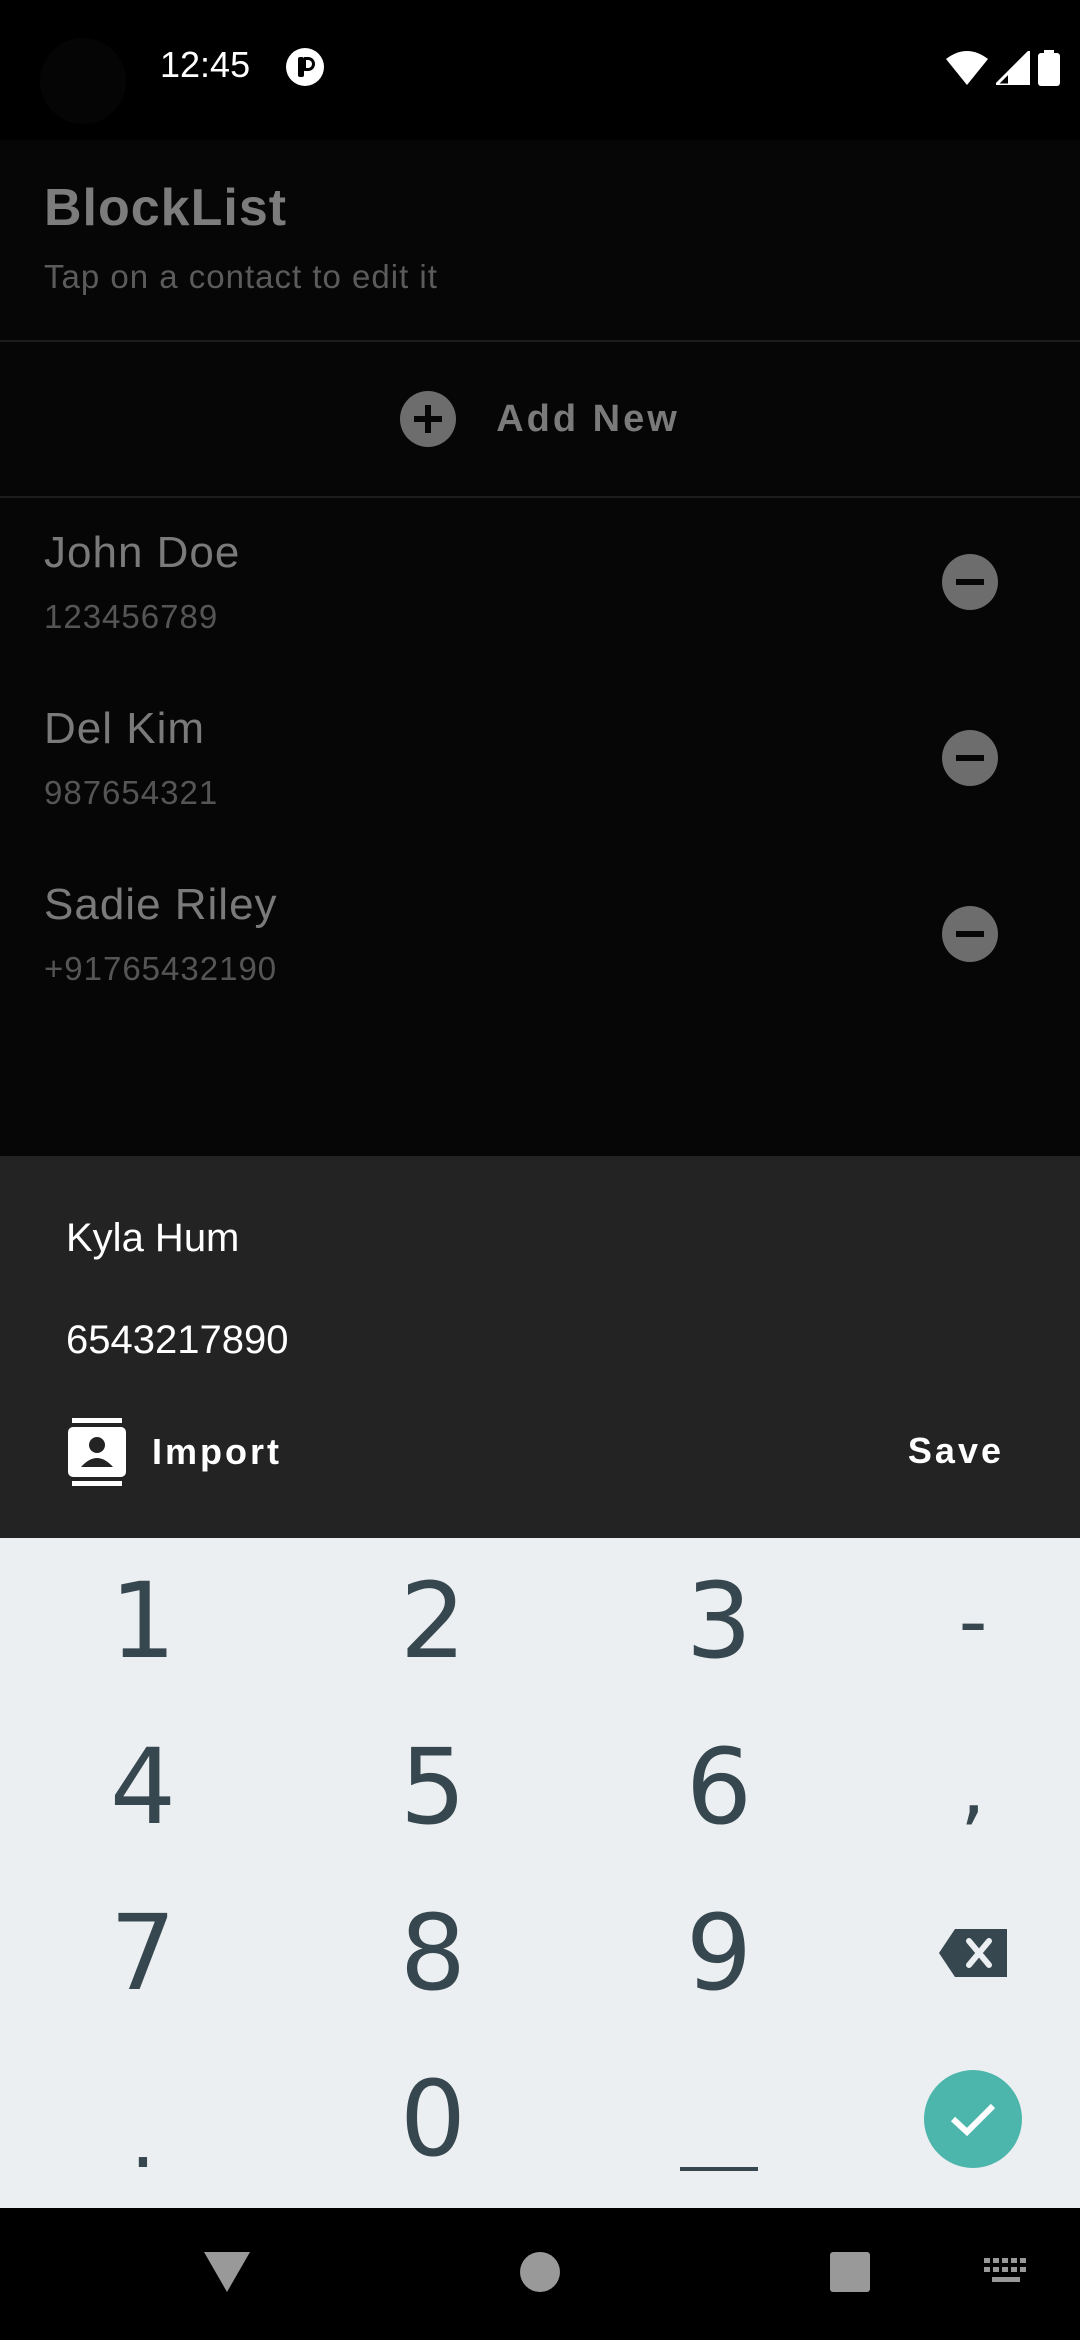 This screenshot has height=2340, width=1080. I want to click on contact-name: Del Kim, so click(125, 728).